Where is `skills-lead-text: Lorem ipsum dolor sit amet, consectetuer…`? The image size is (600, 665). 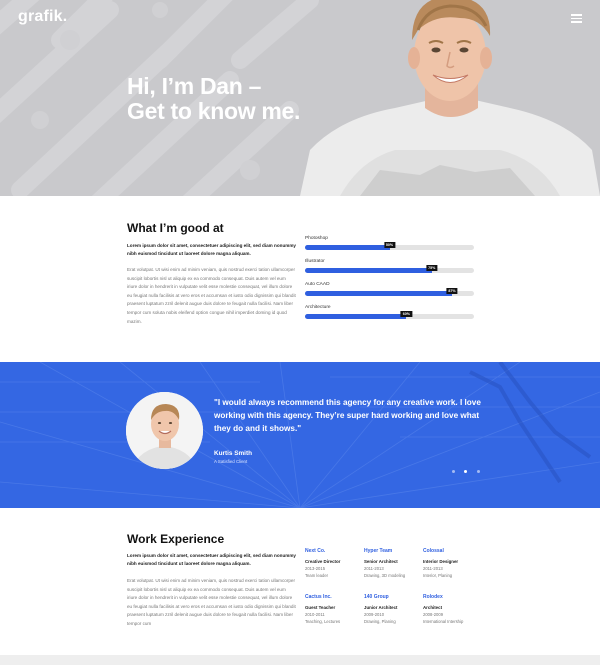
skills-lead-text: Lorem ipsum dolor sit amet, consectetuer… is located at coordinates (211, 249).